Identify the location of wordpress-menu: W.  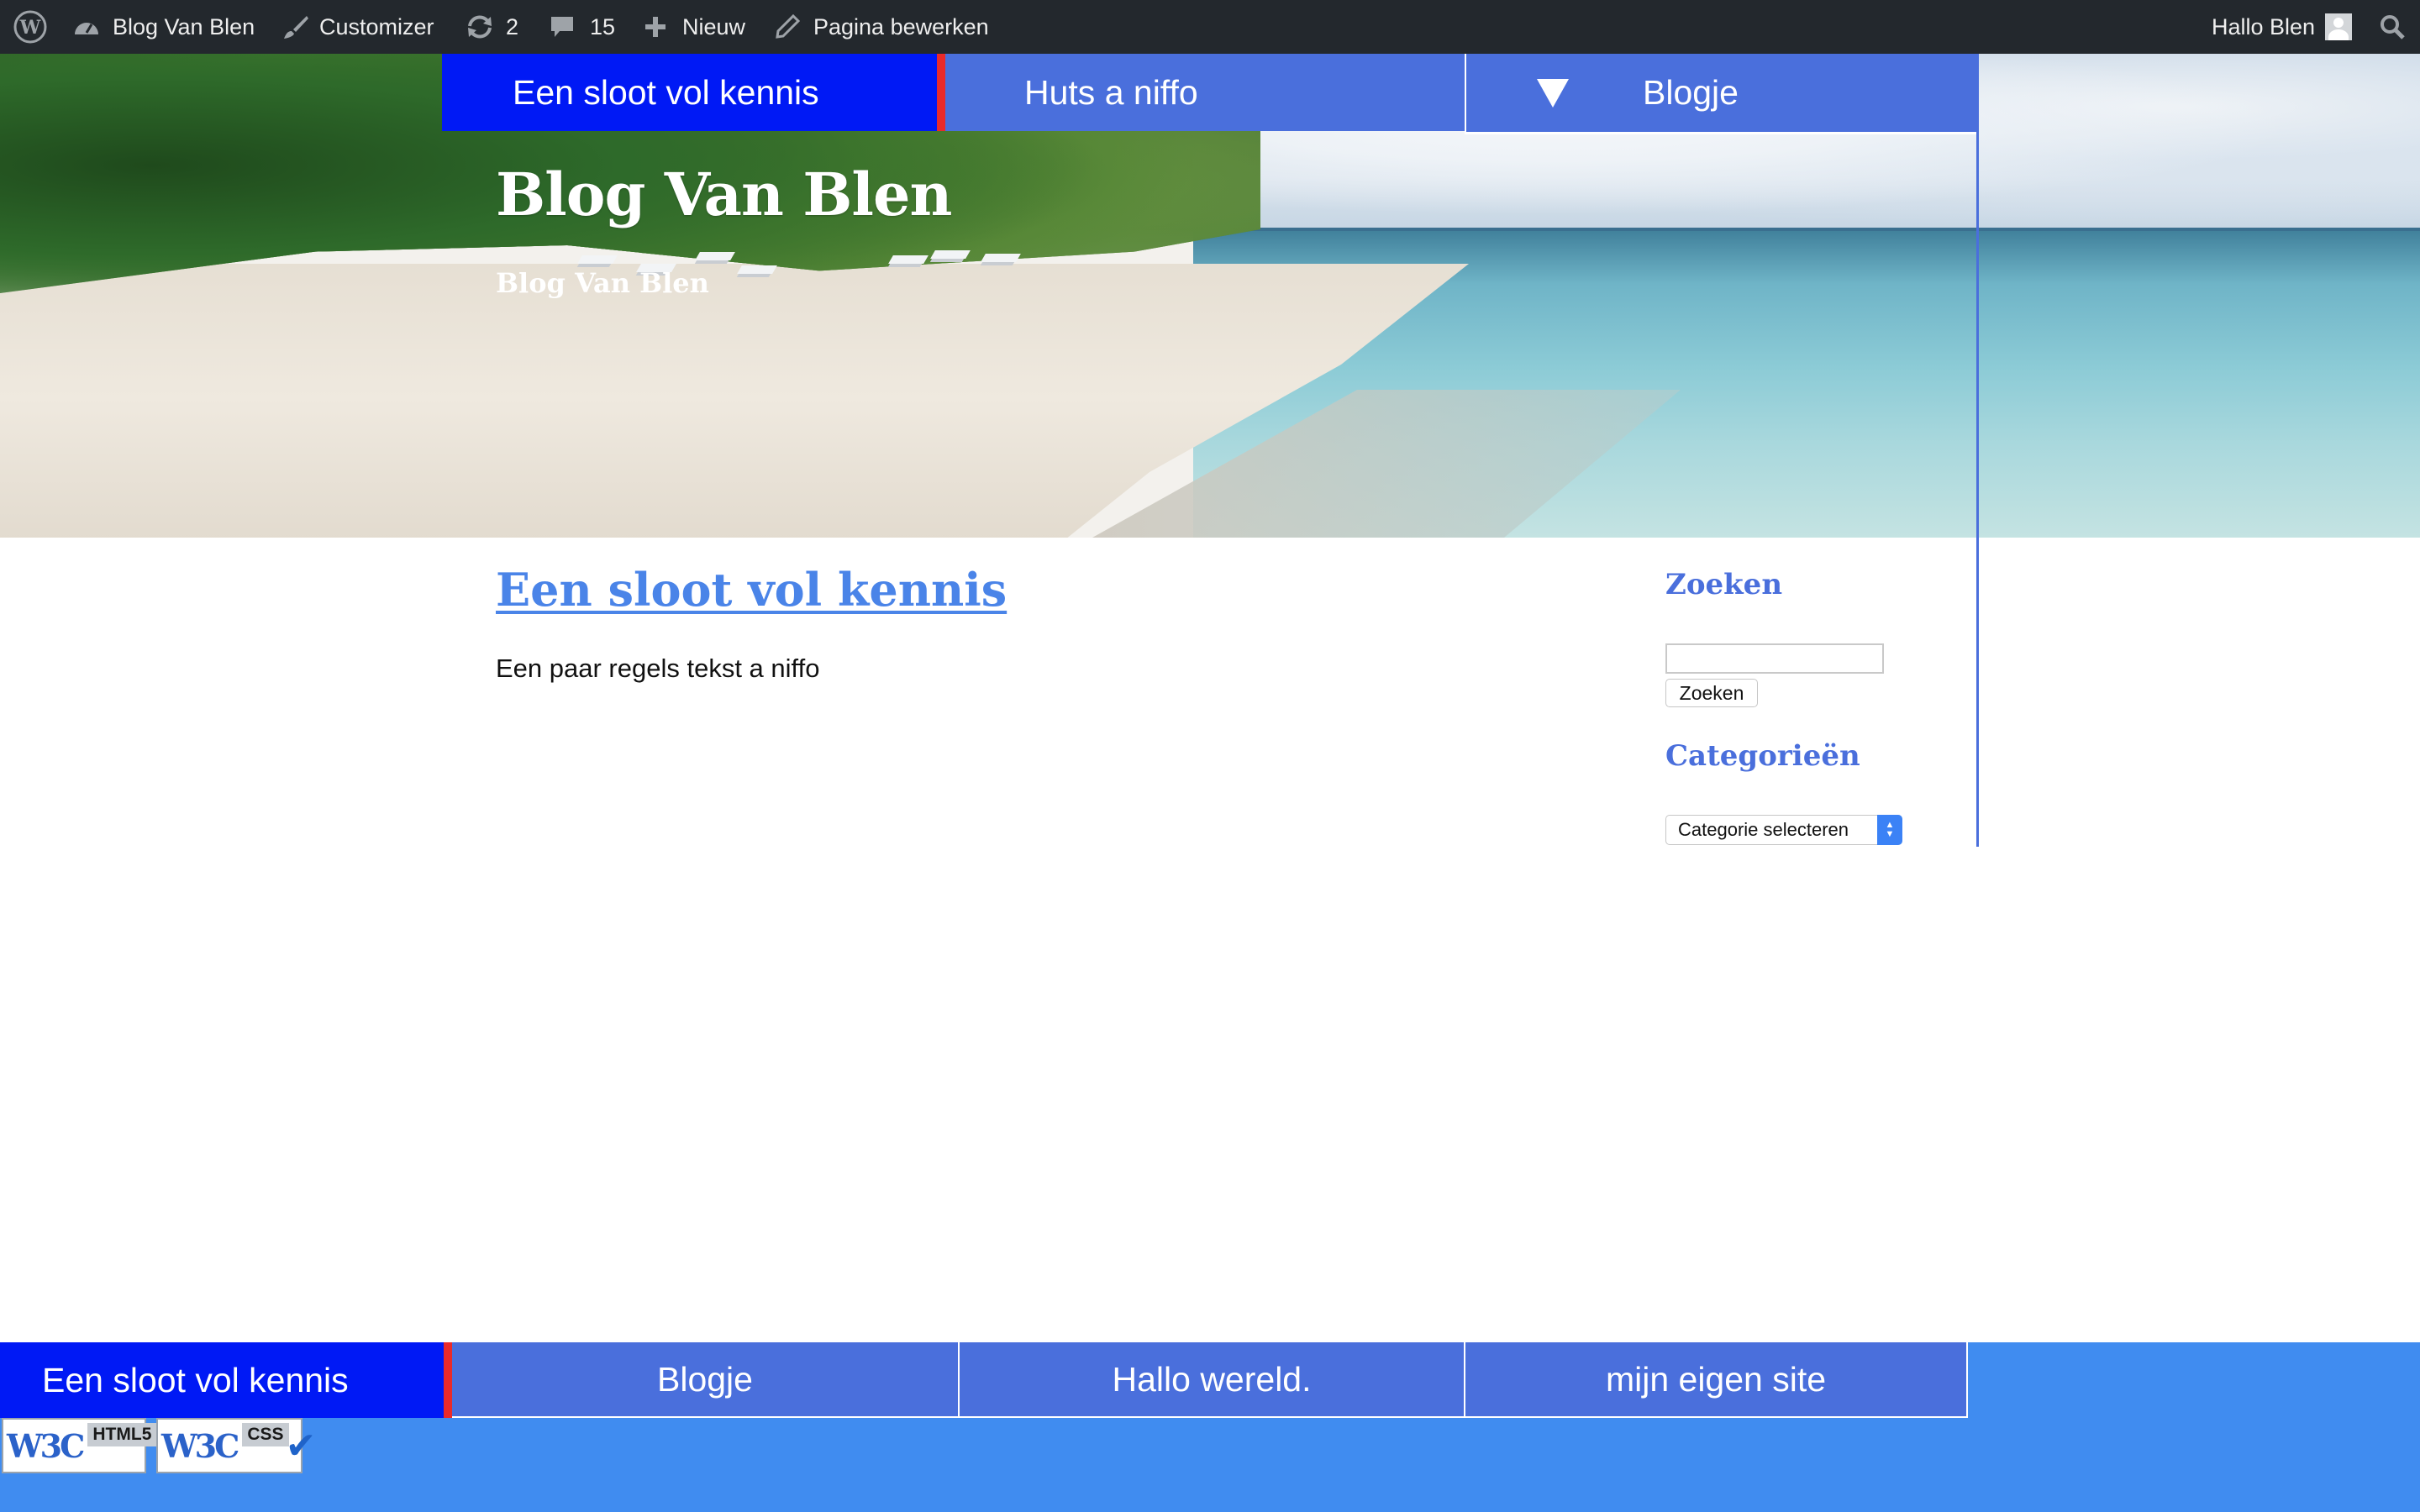
(30, 27).